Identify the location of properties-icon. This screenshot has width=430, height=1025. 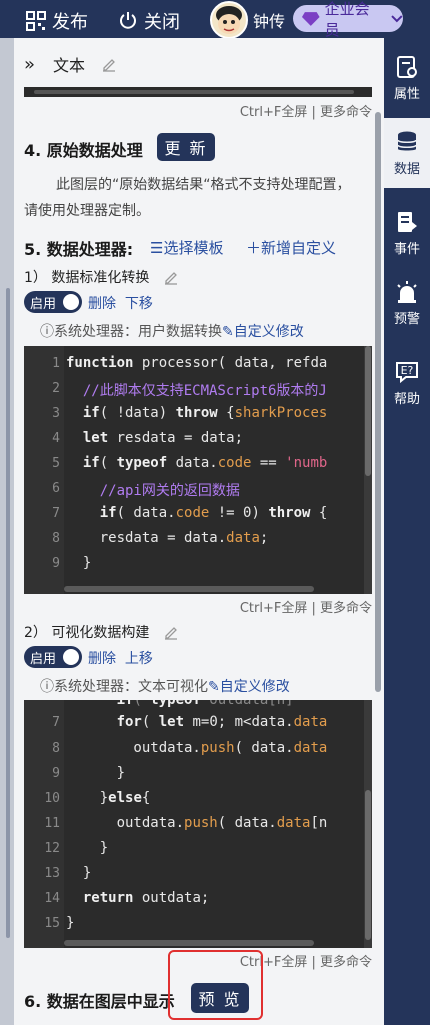
(407, 66).